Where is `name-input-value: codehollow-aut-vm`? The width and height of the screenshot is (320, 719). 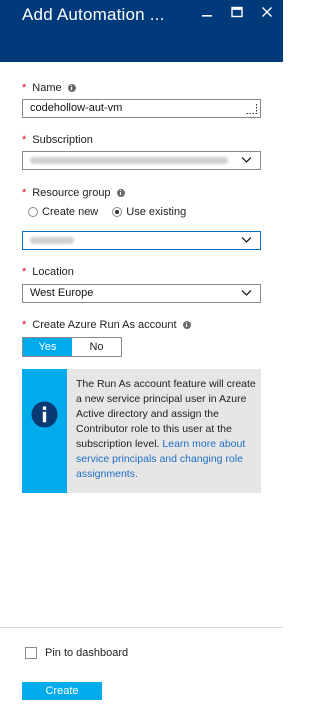
name-input-value: codehollow-aut-vm is located at coordinates (76, 108).